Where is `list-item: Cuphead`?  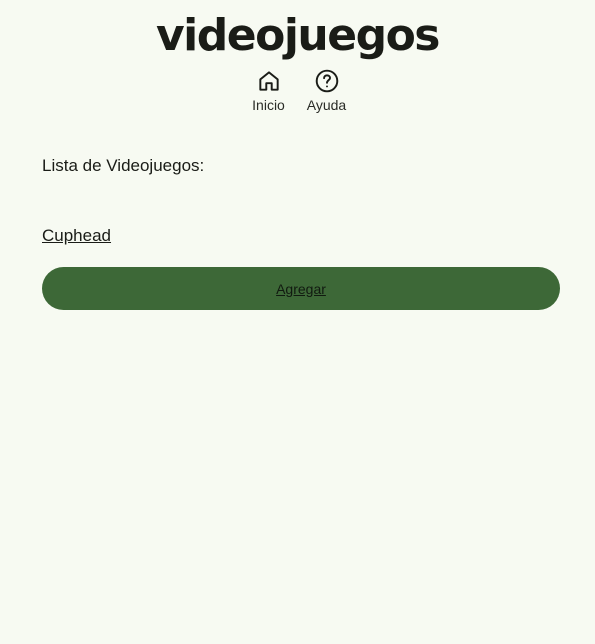 list-item: Cuphead is located at coordinates (76, 236).